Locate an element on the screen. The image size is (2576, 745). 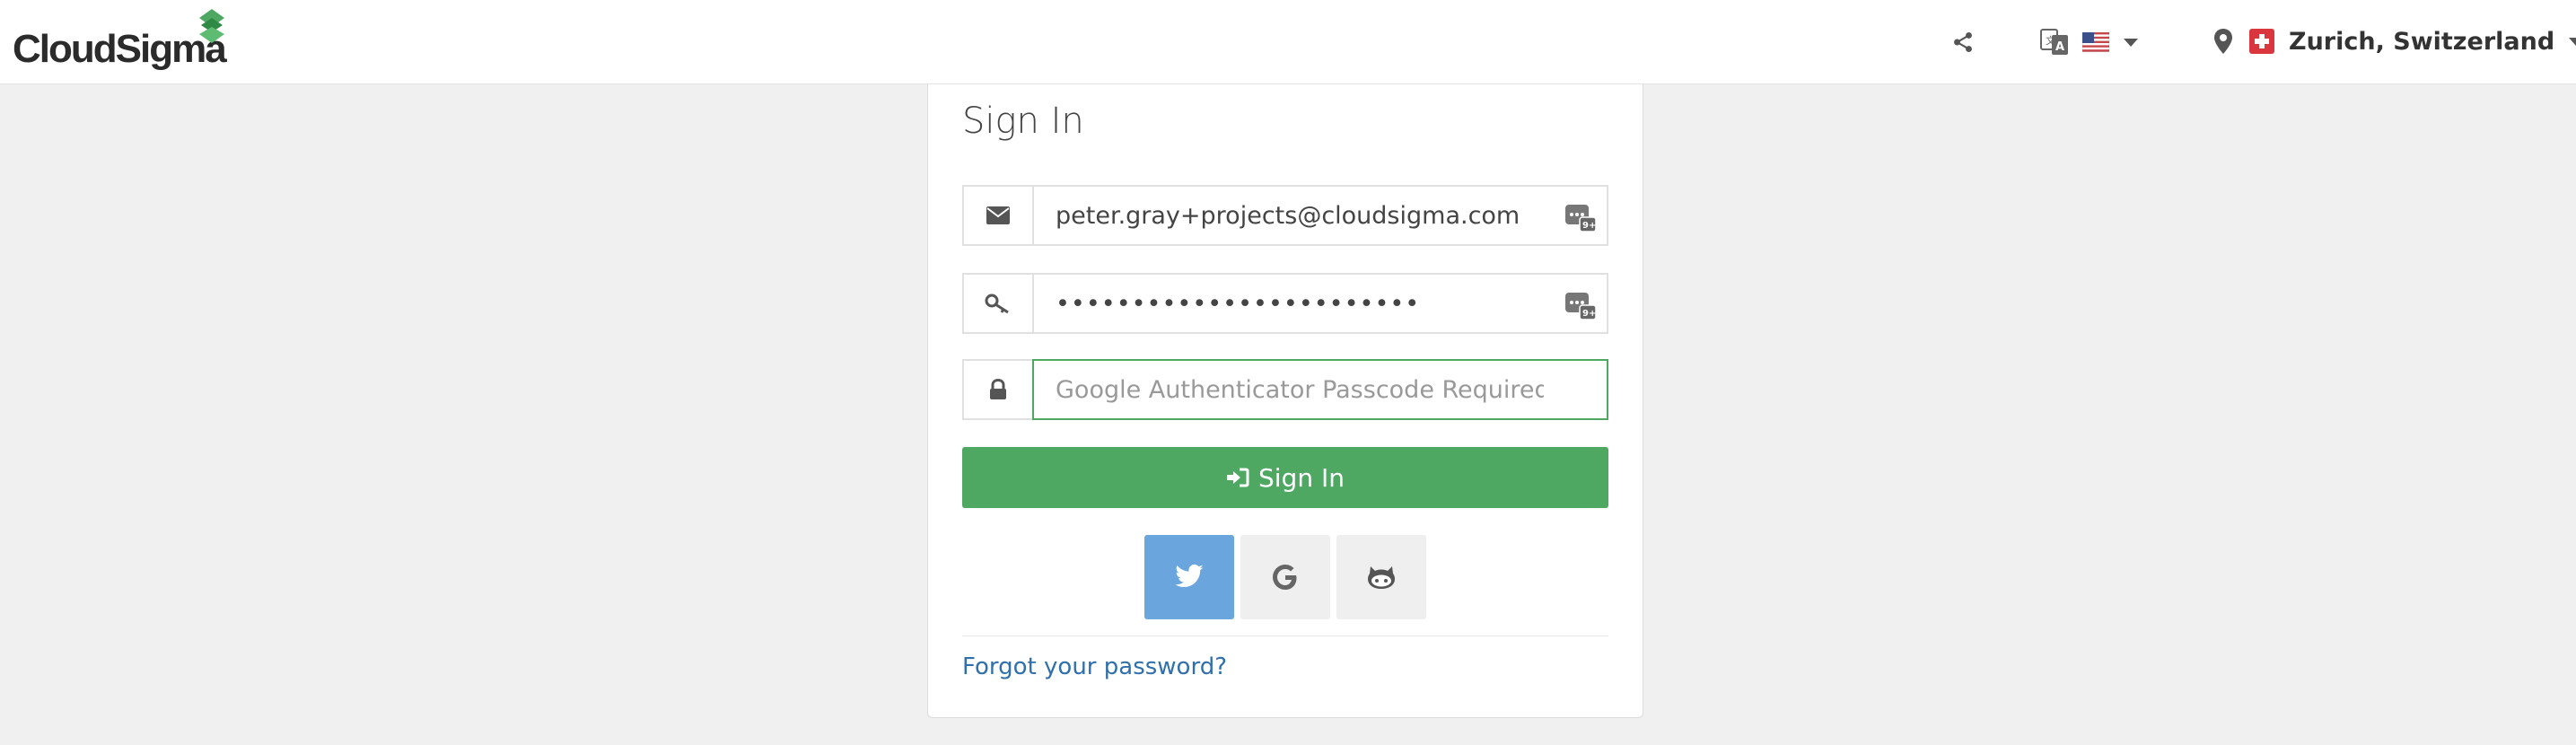
sign-in-icon is located at coordinates (1238, 477).